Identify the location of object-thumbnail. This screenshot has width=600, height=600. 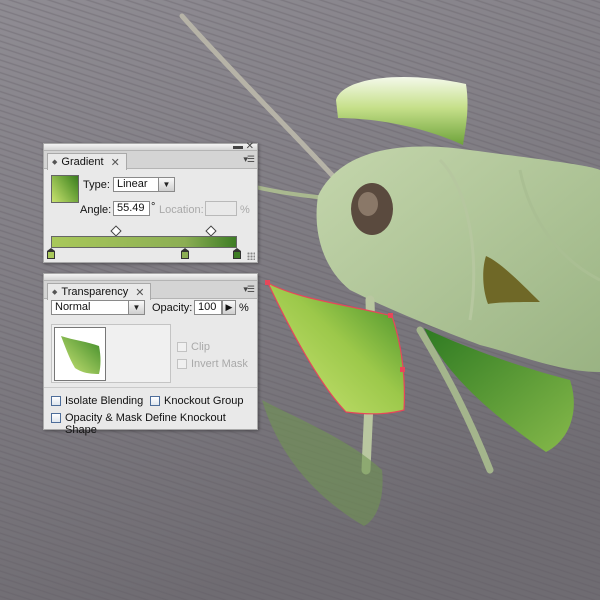
(80, 354).